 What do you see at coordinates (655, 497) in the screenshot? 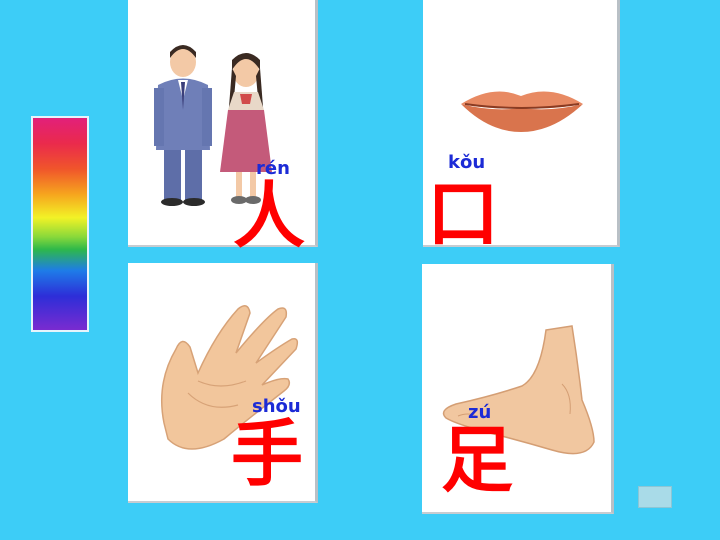
I see `next-slide-button` at bounding box center [655, 497].